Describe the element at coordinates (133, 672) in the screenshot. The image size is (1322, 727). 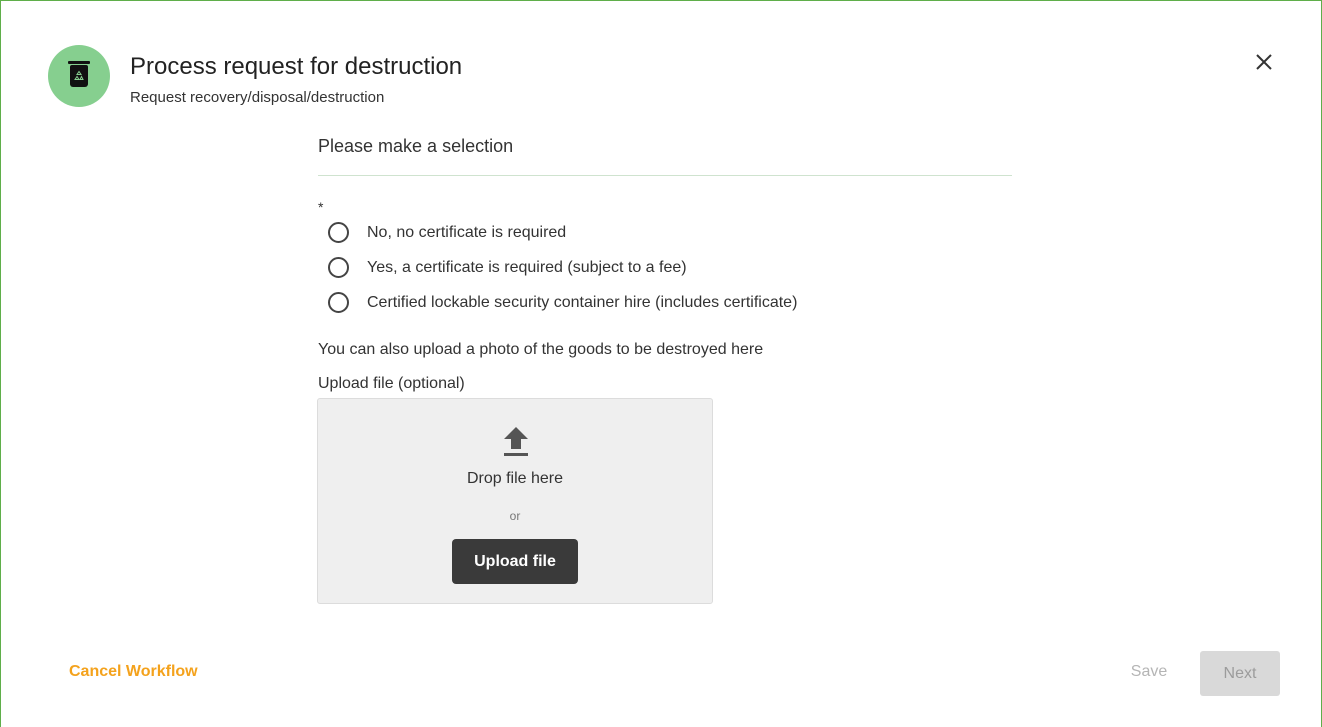
I see `cancel-workflow-link: Cancel Workflow` at that location.